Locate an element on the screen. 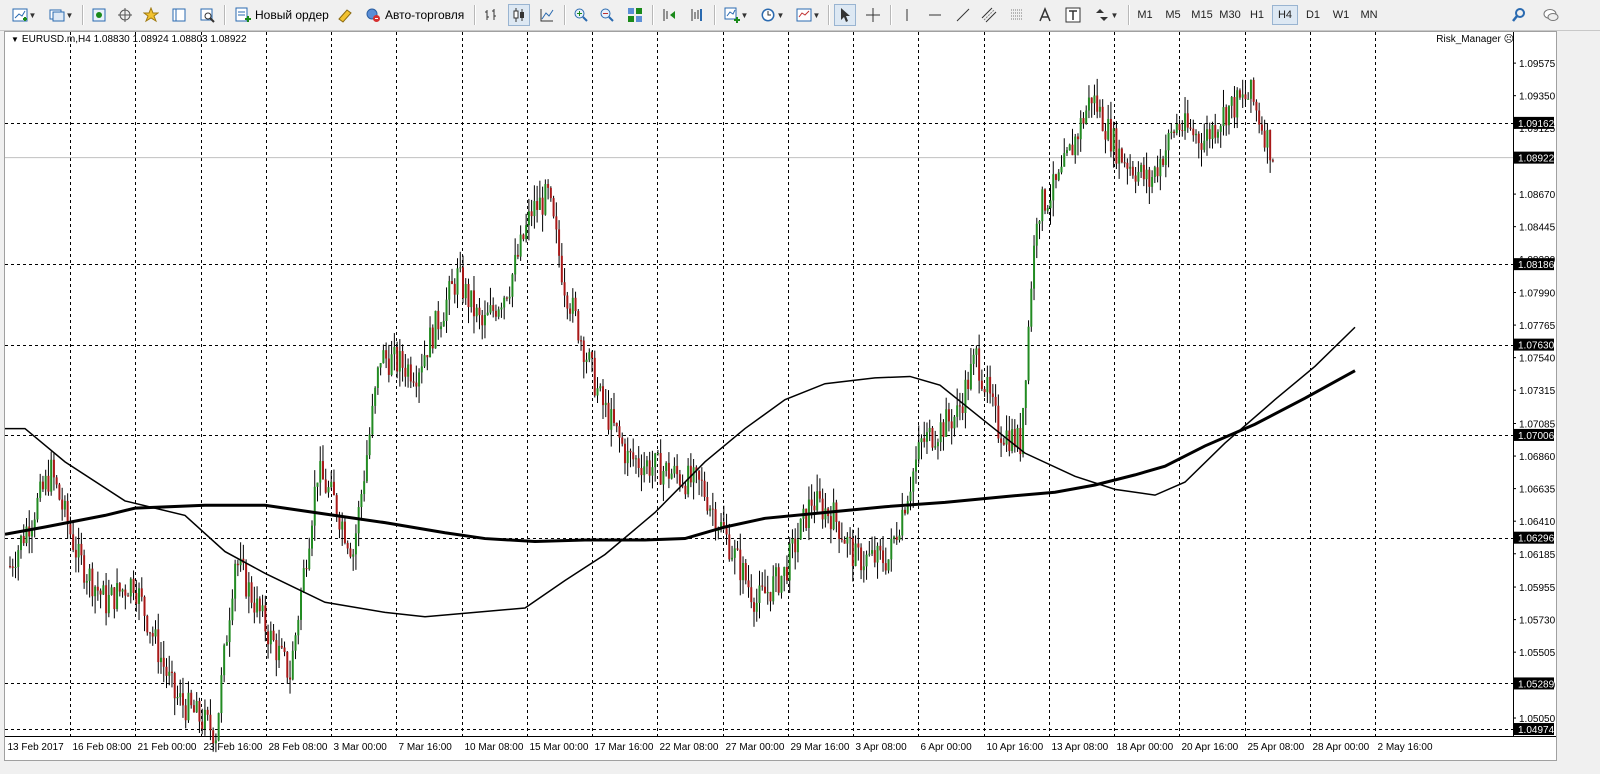  timeframe-d1: D1 is located at coordinates (1313, 15).